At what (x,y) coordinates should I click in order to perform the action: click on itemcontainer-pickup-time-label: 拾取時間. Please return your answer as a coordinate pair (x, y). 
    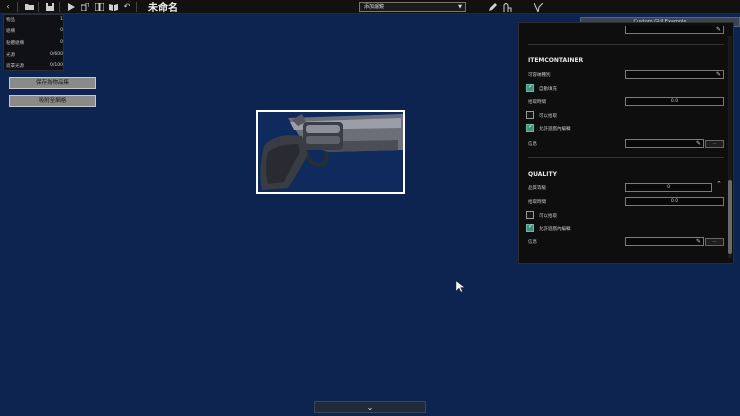
    Looking at the image, I should click on (537, 102).